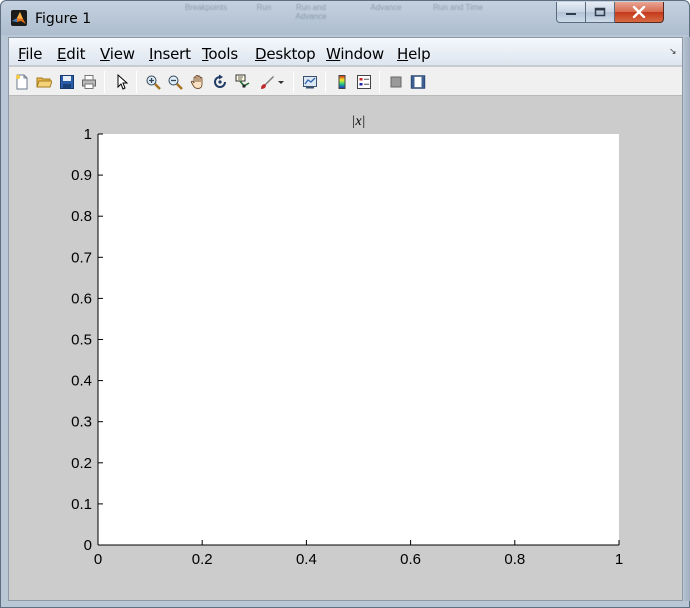 Image resolution: width=690 pixels, height=608 pixels. I want to click on new-document-icon, so click(21, 82).